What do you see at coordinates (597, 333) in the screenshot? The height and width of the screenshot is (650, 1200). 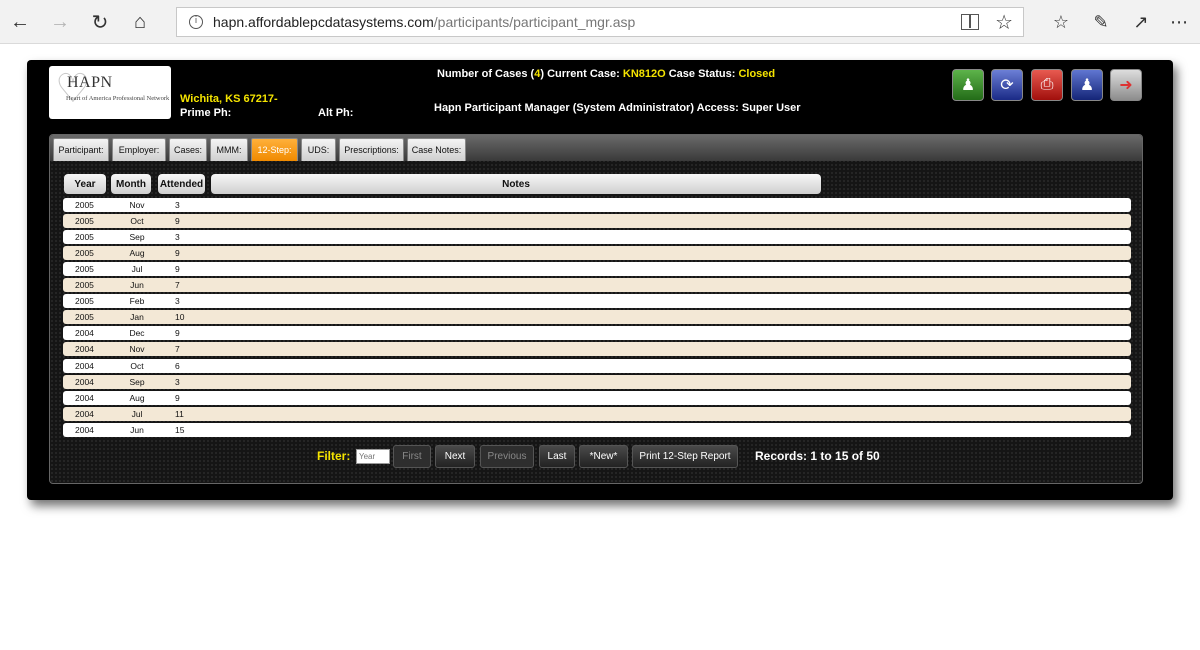 I see `table-row: 2004 Dec 9` at bounding box center [597, 333].